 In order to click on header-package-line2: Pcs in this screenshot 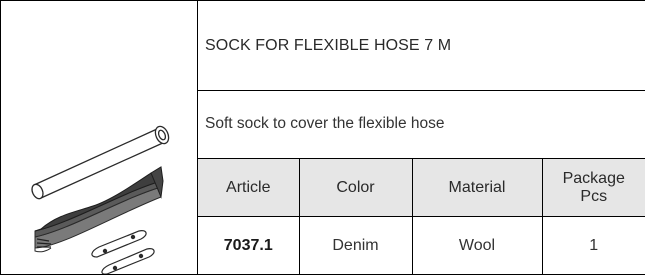, I will do `click(594, 196)`.